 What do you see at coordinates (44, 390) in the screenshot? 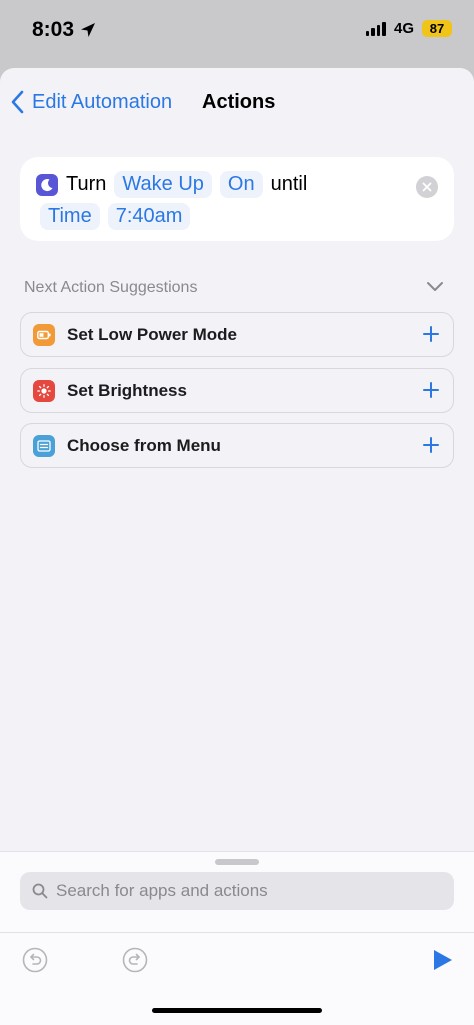
I see `brightness-icon` at bounding box center [44, 390].